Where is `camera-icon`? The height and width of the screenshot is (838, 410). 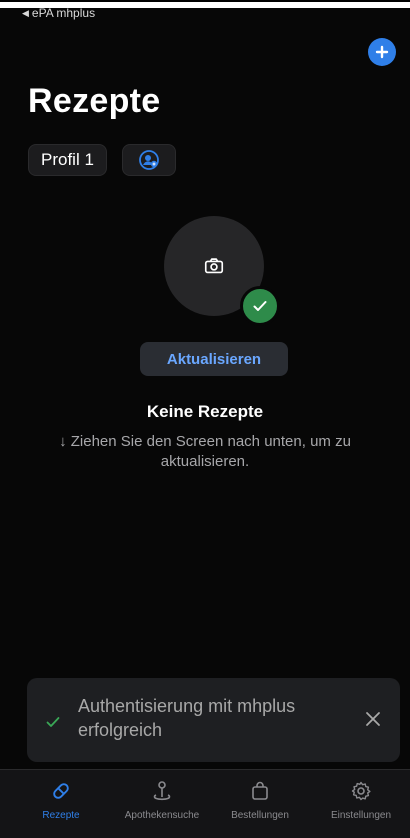
camera-icon is located at coordinates (214, 266).